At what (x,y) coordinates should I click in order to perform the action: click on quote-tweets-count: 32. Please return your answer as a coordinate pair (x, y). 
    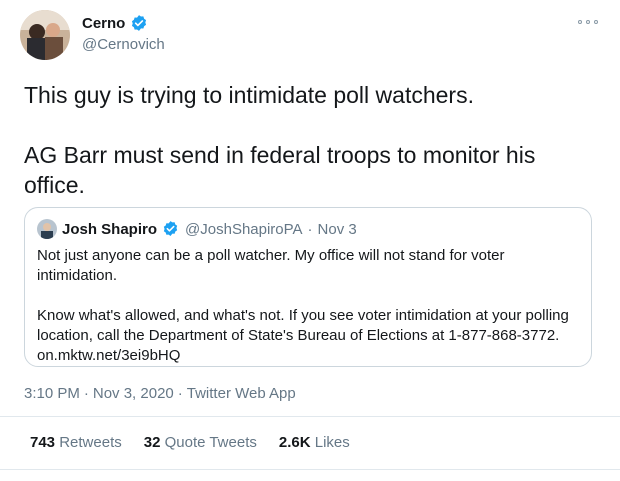
    Looking at the image, I should click on (152, 442).